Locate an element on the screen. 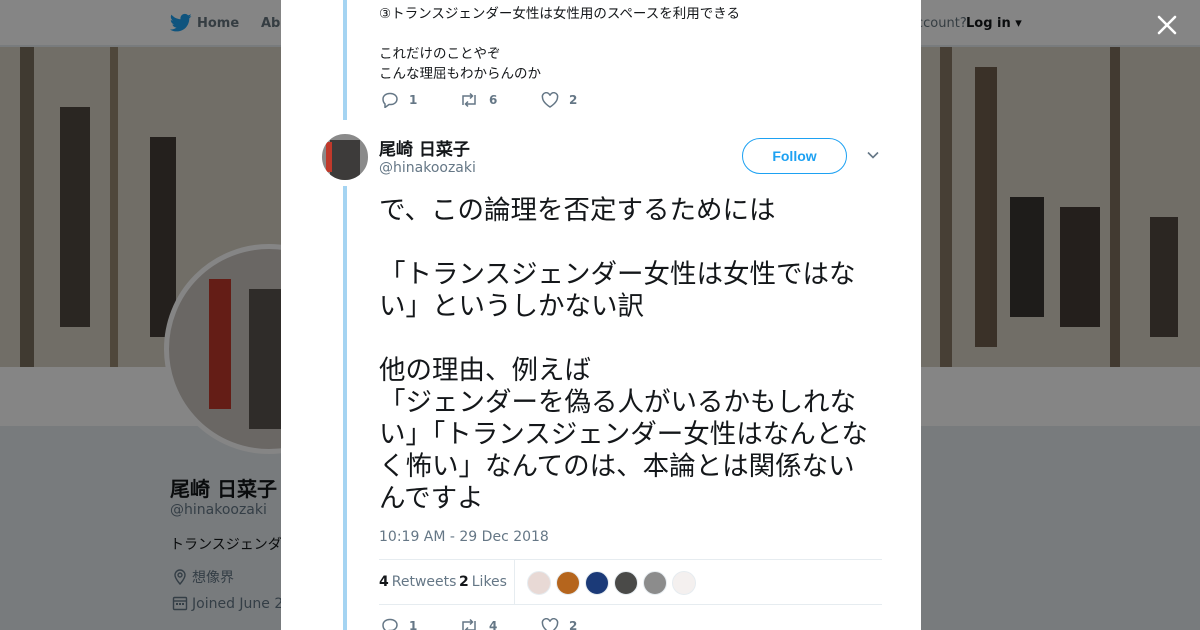 The image size is (1200, 630). close-icon is located at coordinates (1167, 25).